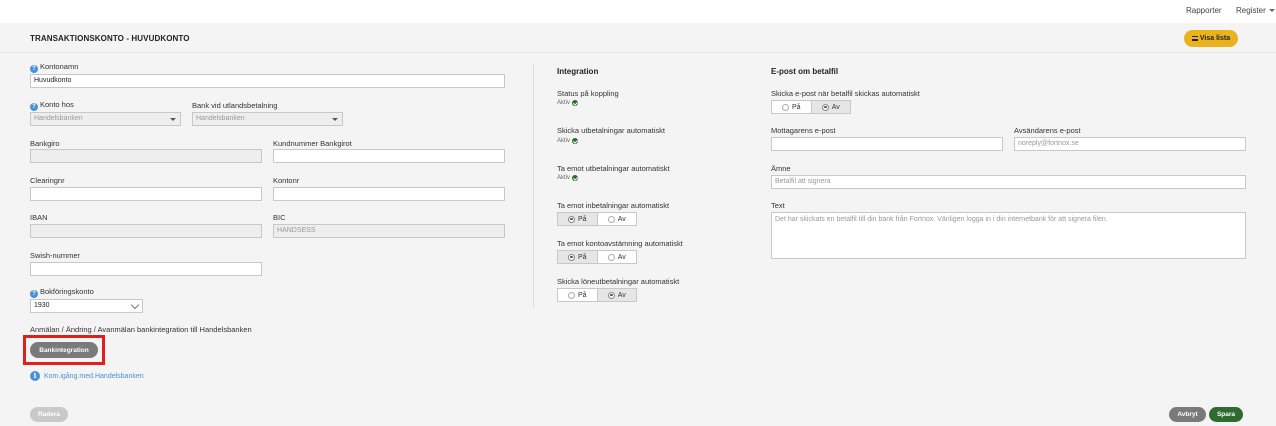  Describe the element at coordinates (110, 38) in the screenshot. I see `page-title: TRANSAKTIONSKONTO - HUVUDKONTO` at that location.